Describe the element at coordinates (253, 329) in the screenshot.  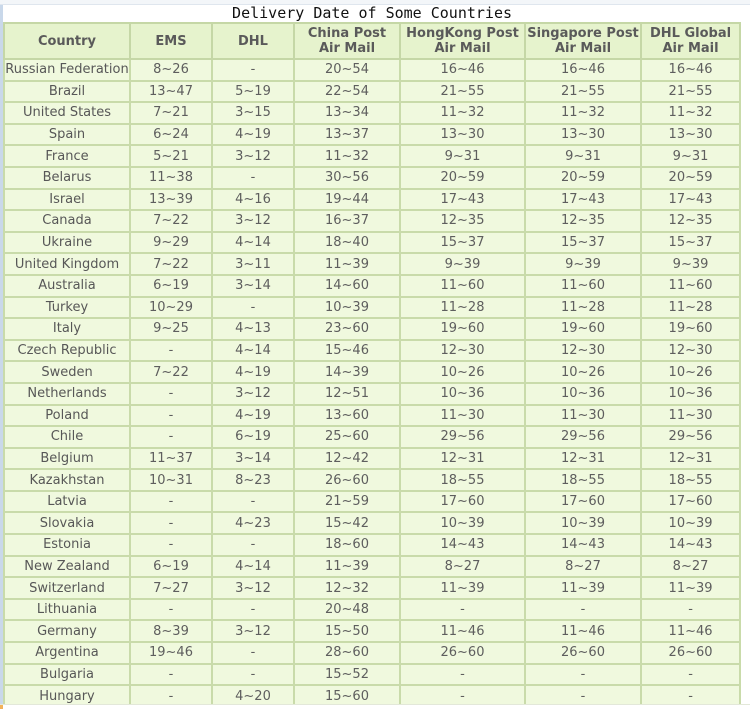
I see `dhl-cell: 4~13` at that location.